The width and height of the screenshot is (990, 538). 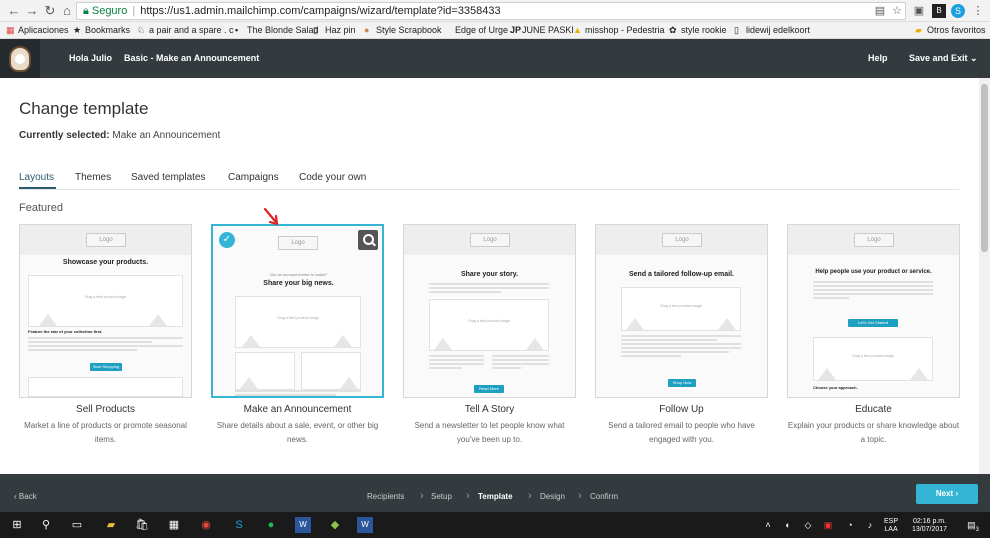 What do you see at coordinates (772, 30) in the screenshot?
I see `bookmark-lidewij: ▯ lidewij edelkoort` at bounding box center [772, 30].